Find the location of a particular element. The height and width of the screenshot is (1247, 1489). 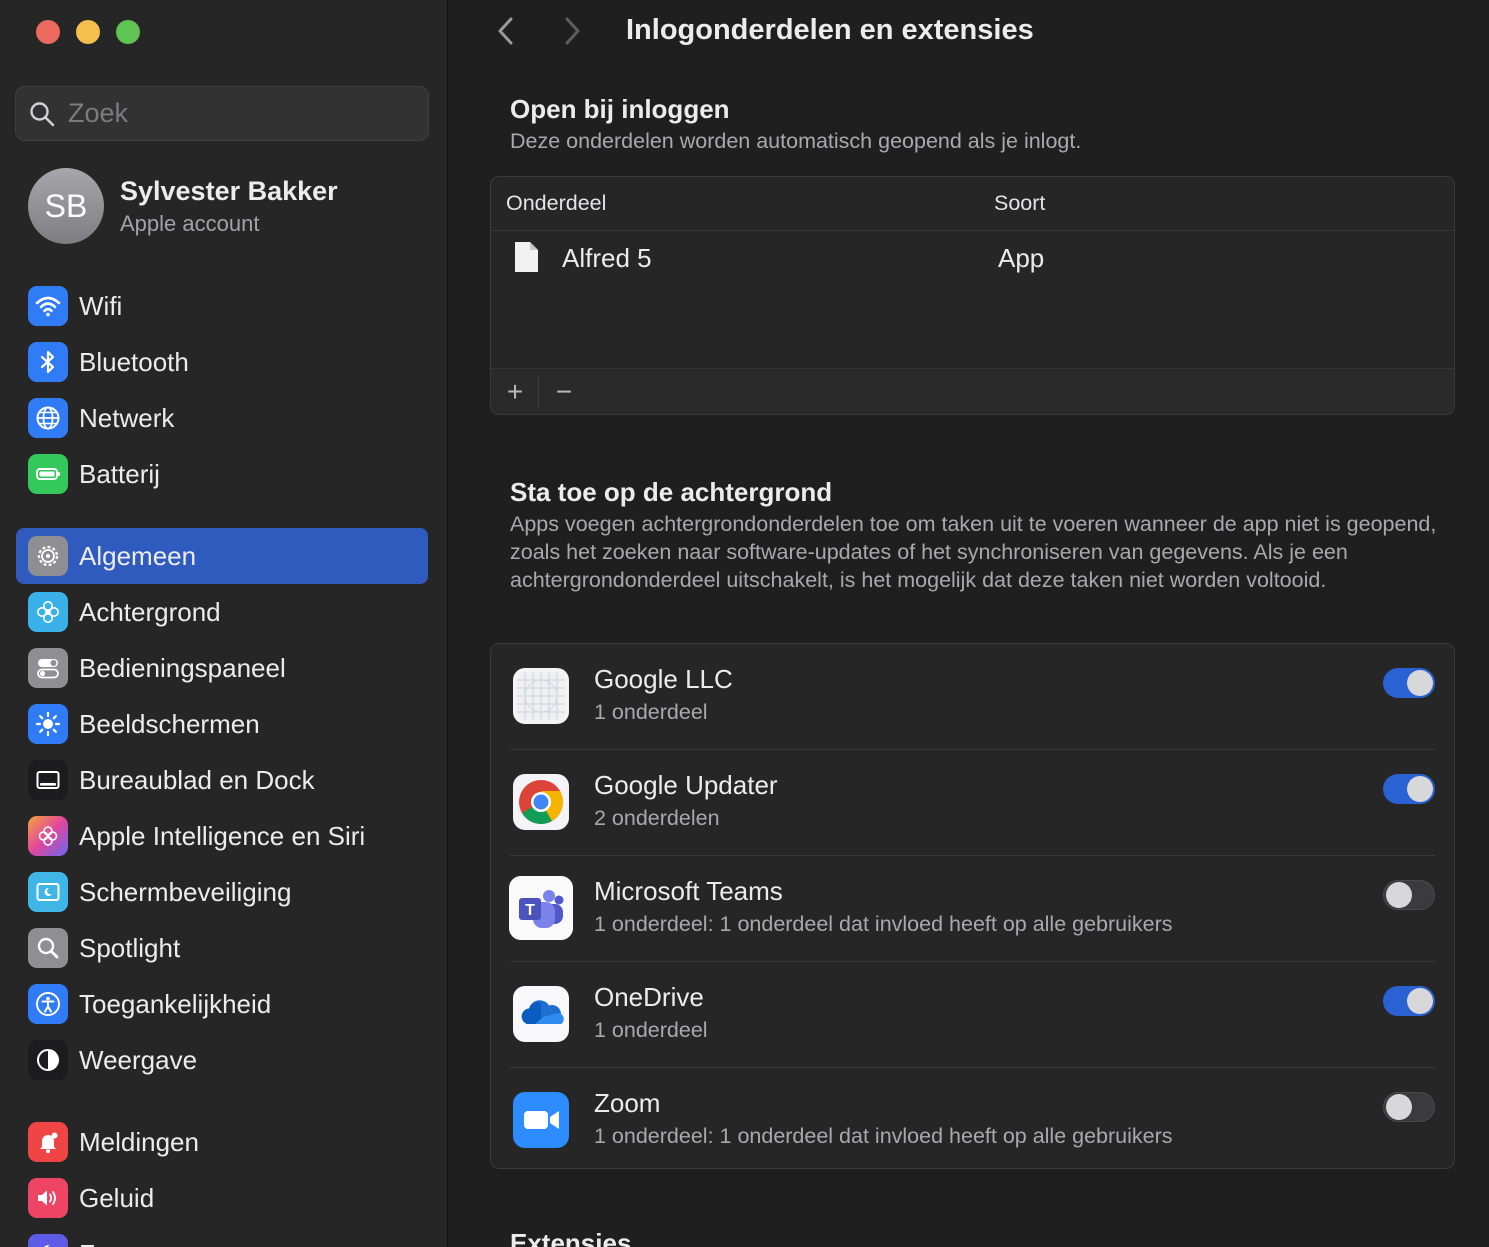

screensaver-icon is located at coordinates (48, 892).